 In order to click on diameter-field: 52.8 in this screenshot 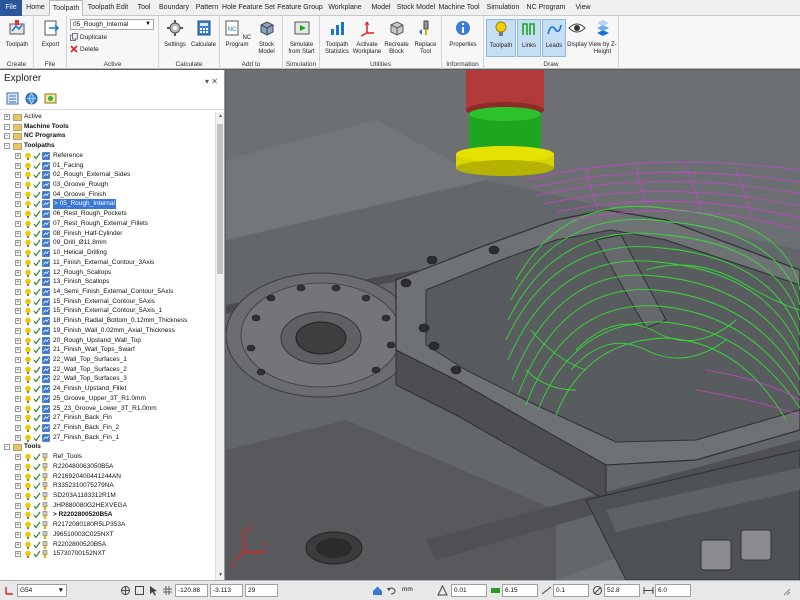, I will do `click(622, 590)`.